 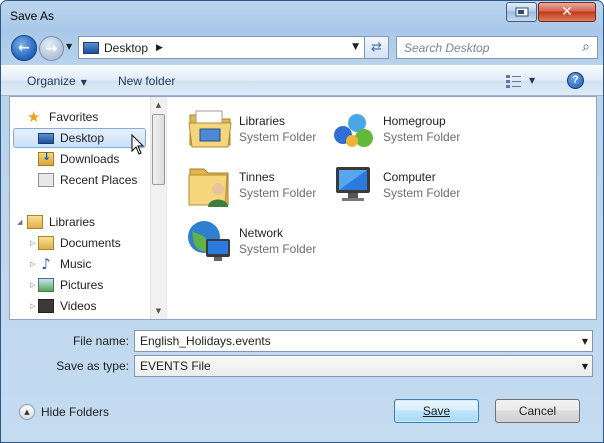 I want to click on file-name: Computer, so click(x=409, y=177).